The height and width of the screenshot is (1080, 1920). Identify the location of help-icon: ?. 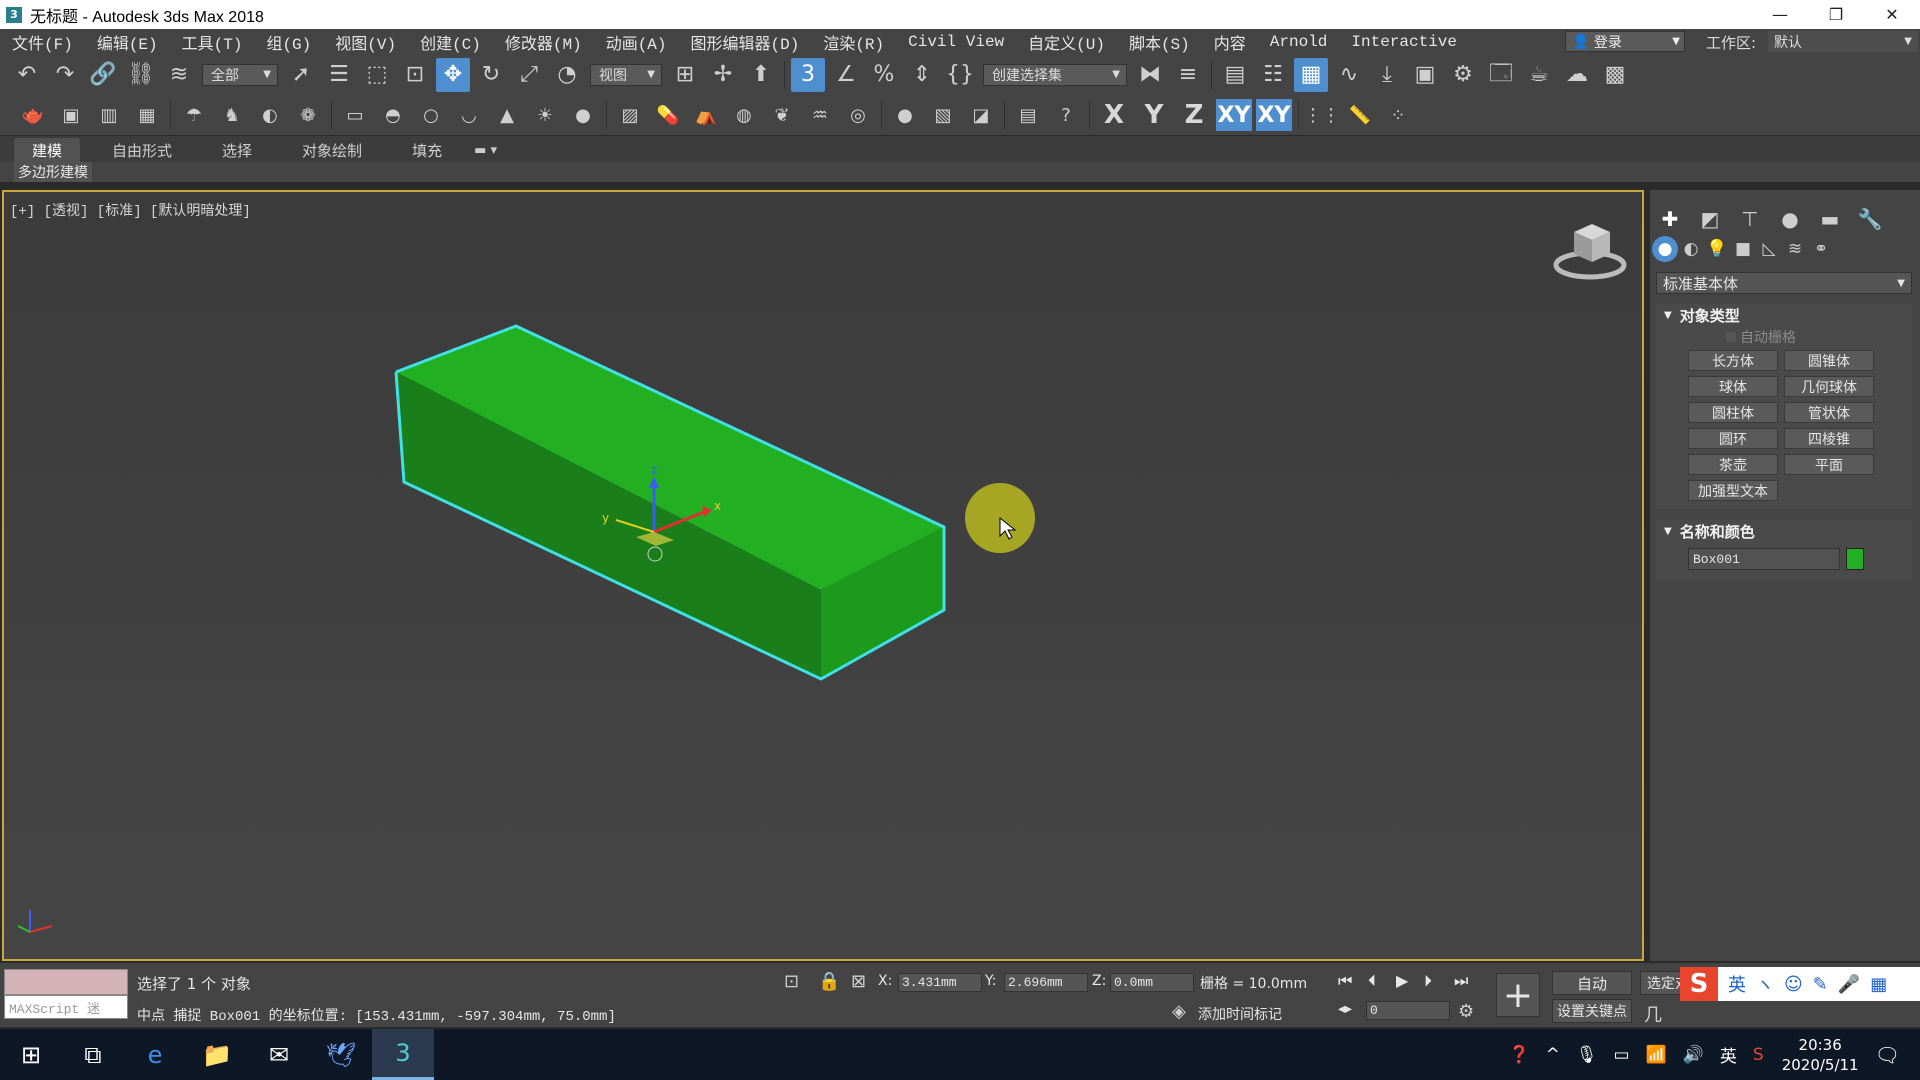
(1066, 115).